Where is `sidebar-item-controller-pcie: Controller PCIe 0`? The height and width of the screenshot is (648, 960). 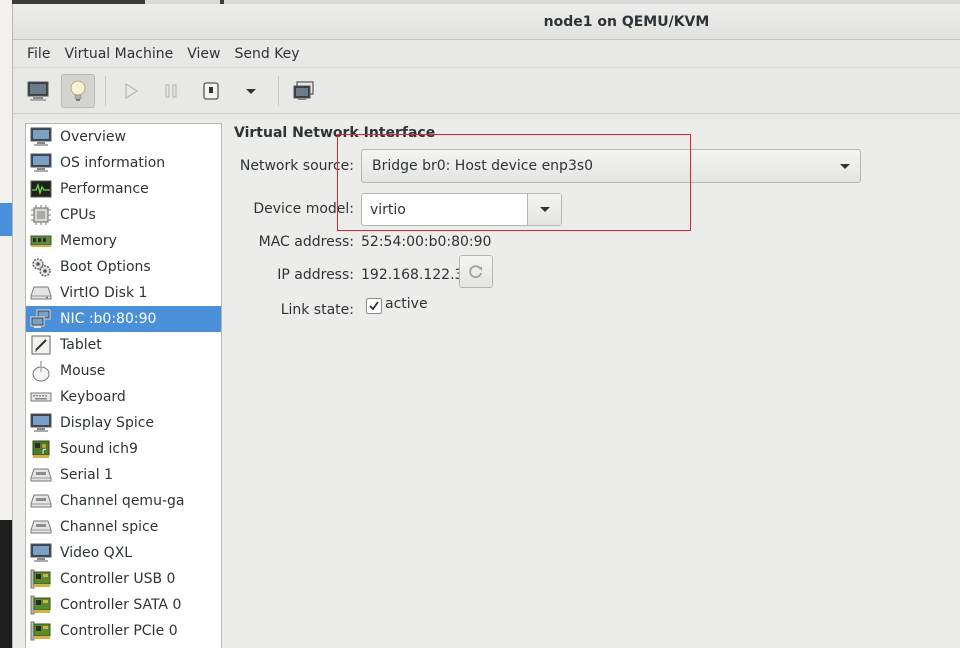 sidebar-item-controller-pcie: Controller PCIe 0 is located at coordinates (123, 631).